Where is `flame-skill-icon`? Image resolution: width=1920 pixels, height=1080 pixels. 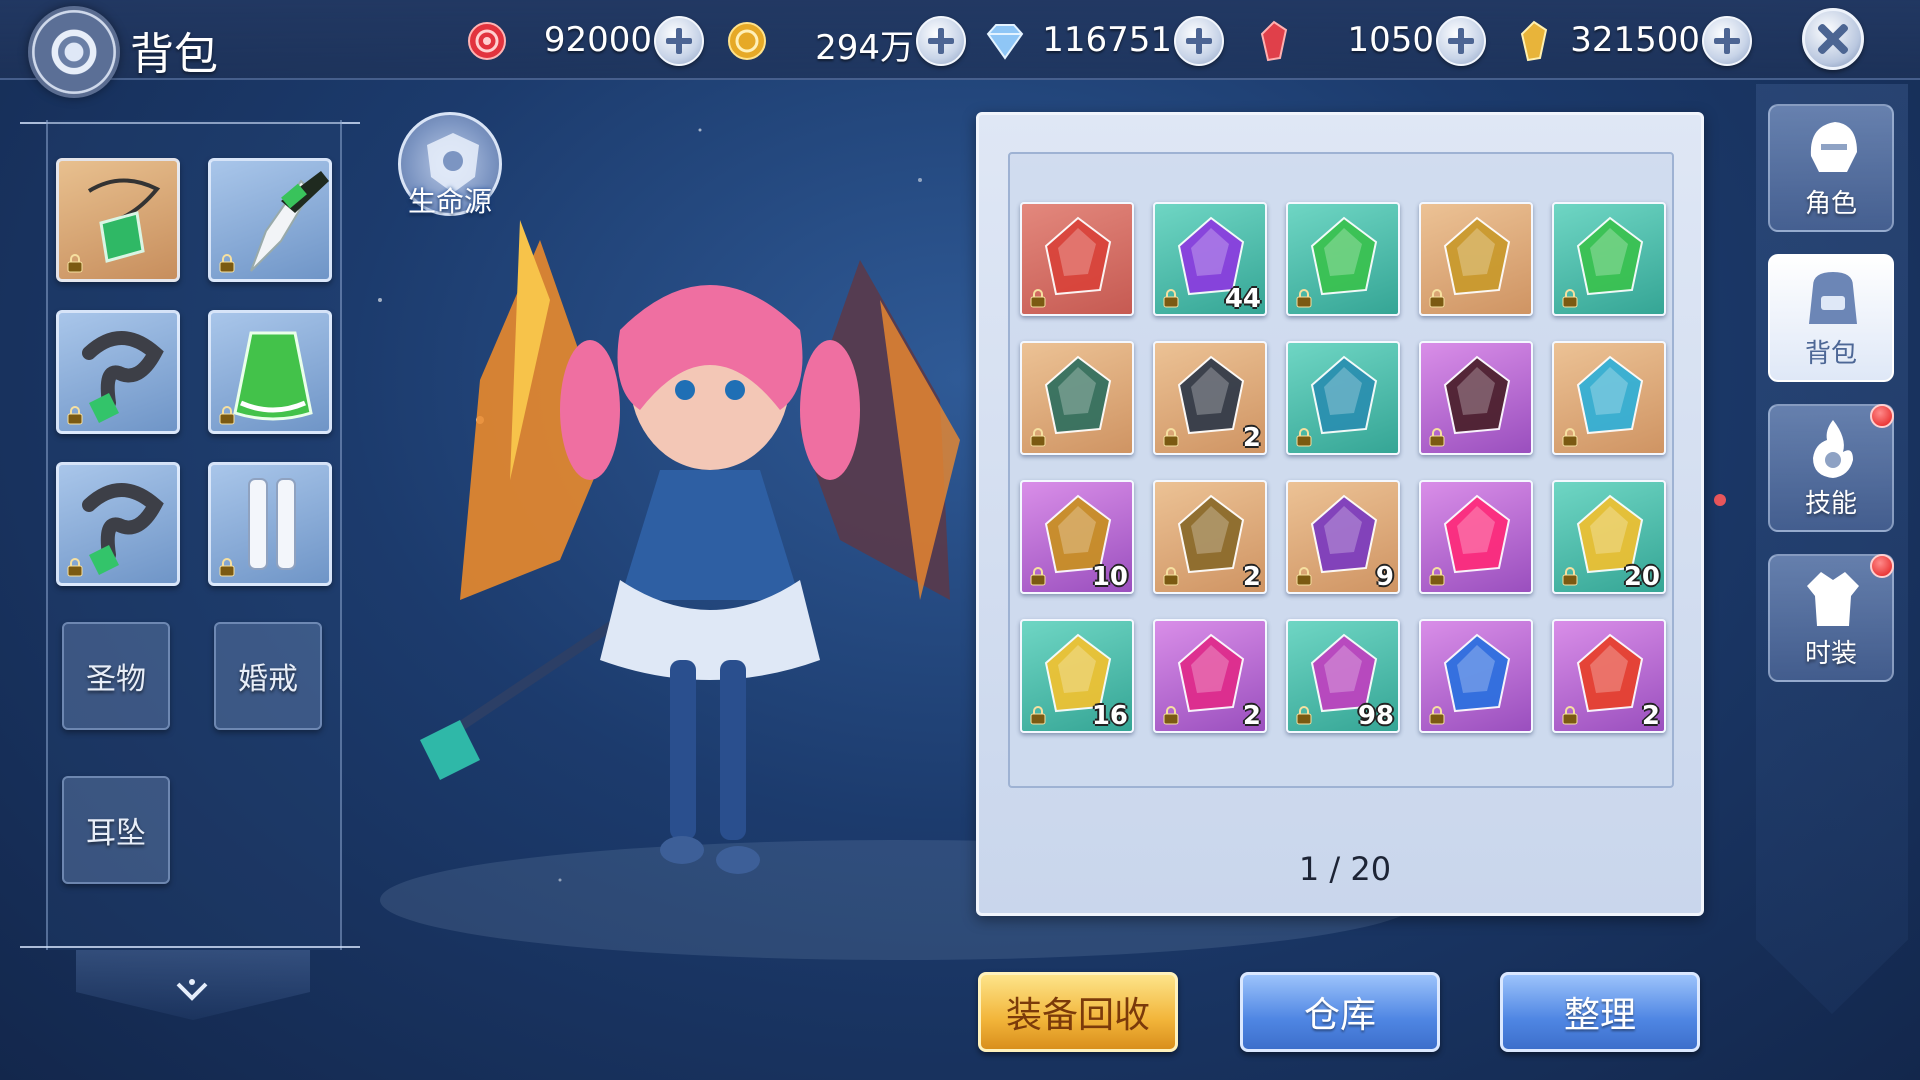
flame-skill-icon is located at coordinates (1833, 449).